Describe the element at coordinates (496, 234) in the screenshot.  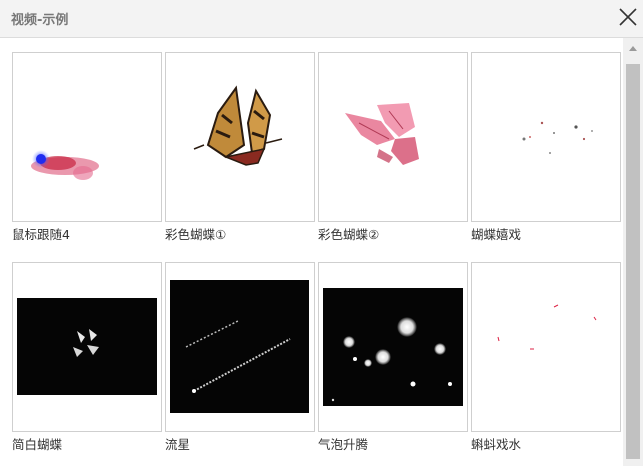
I see `video-item-label: 蝴蝶嬉戏` at that location.